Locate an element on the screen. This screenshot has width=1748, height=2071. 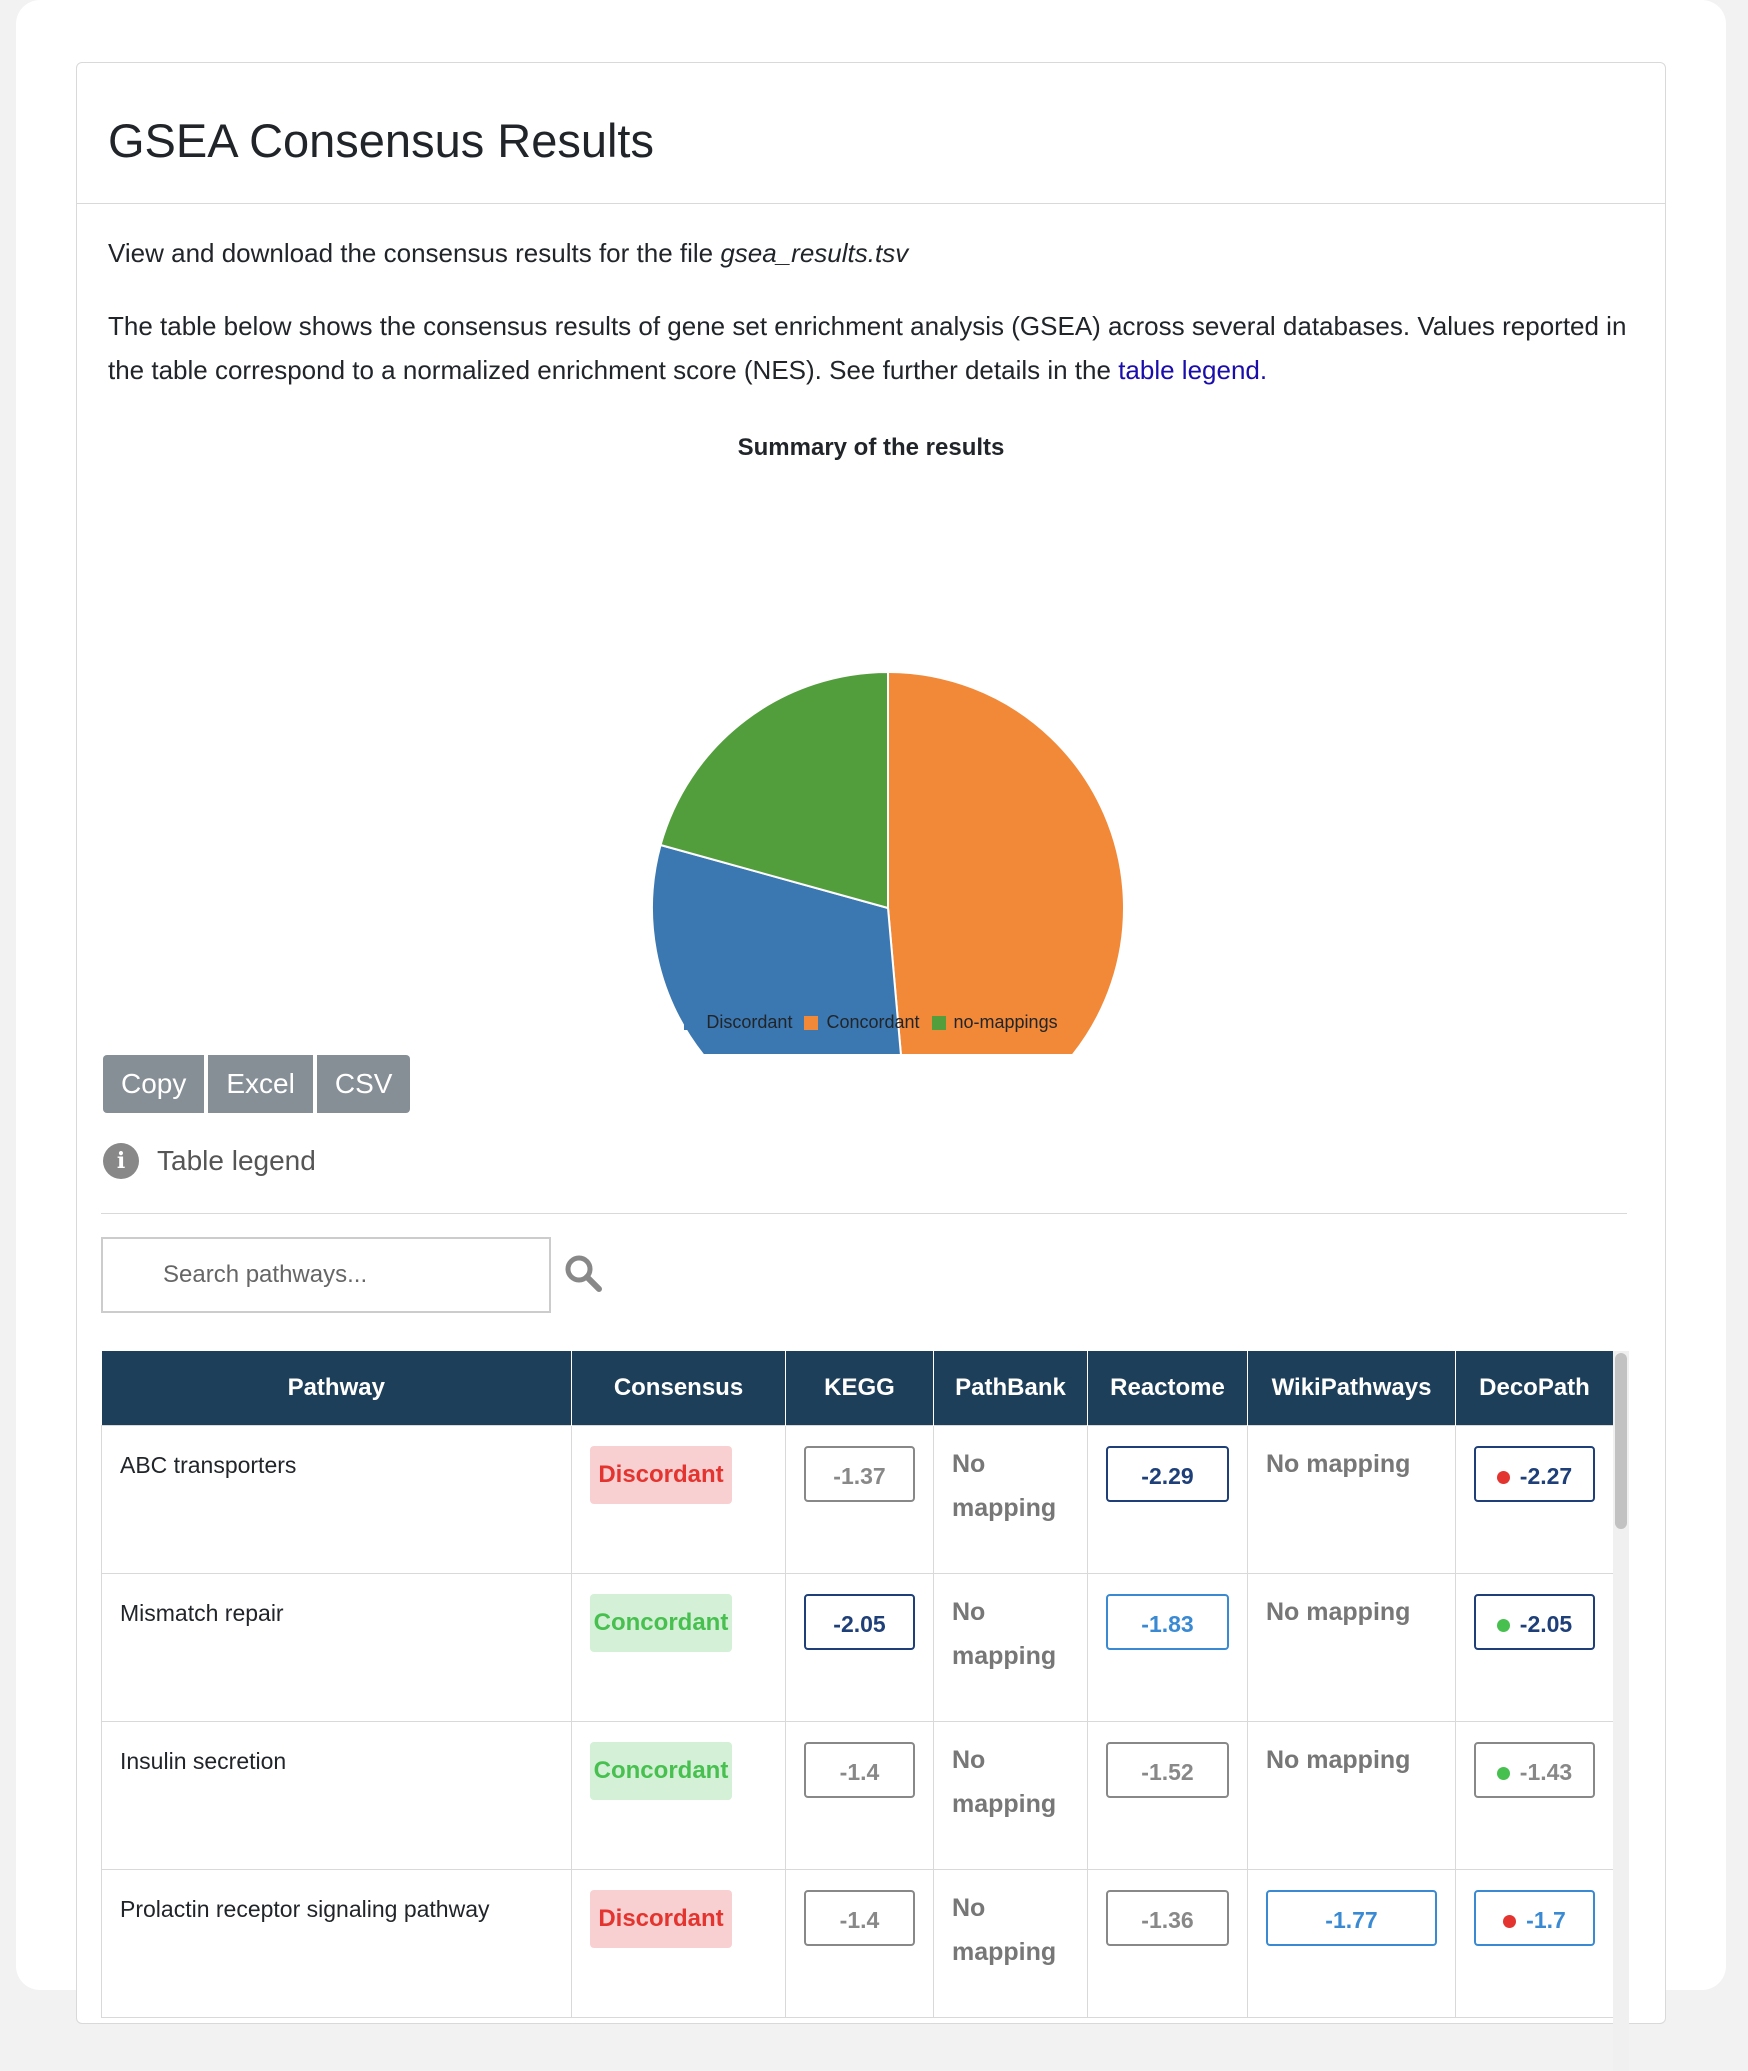
table-scrollbar is located at coordinates (1621, 1711).